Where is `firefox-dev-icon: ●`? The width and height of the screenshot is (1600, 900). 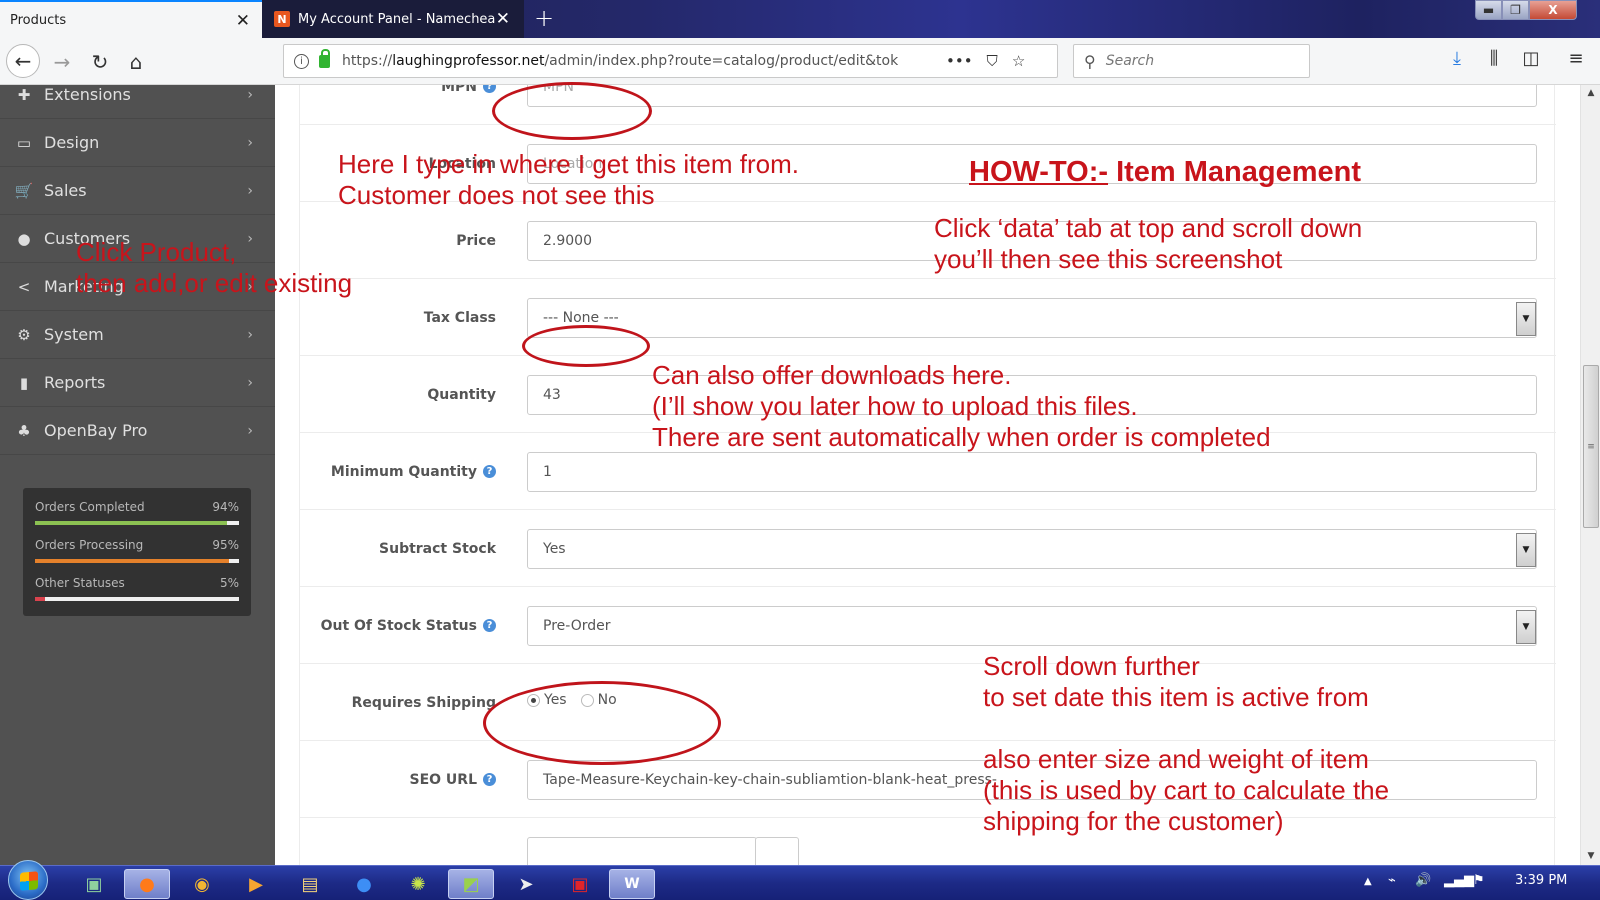 firefox-dev-icon: ● is located at coordinates (364, 884).